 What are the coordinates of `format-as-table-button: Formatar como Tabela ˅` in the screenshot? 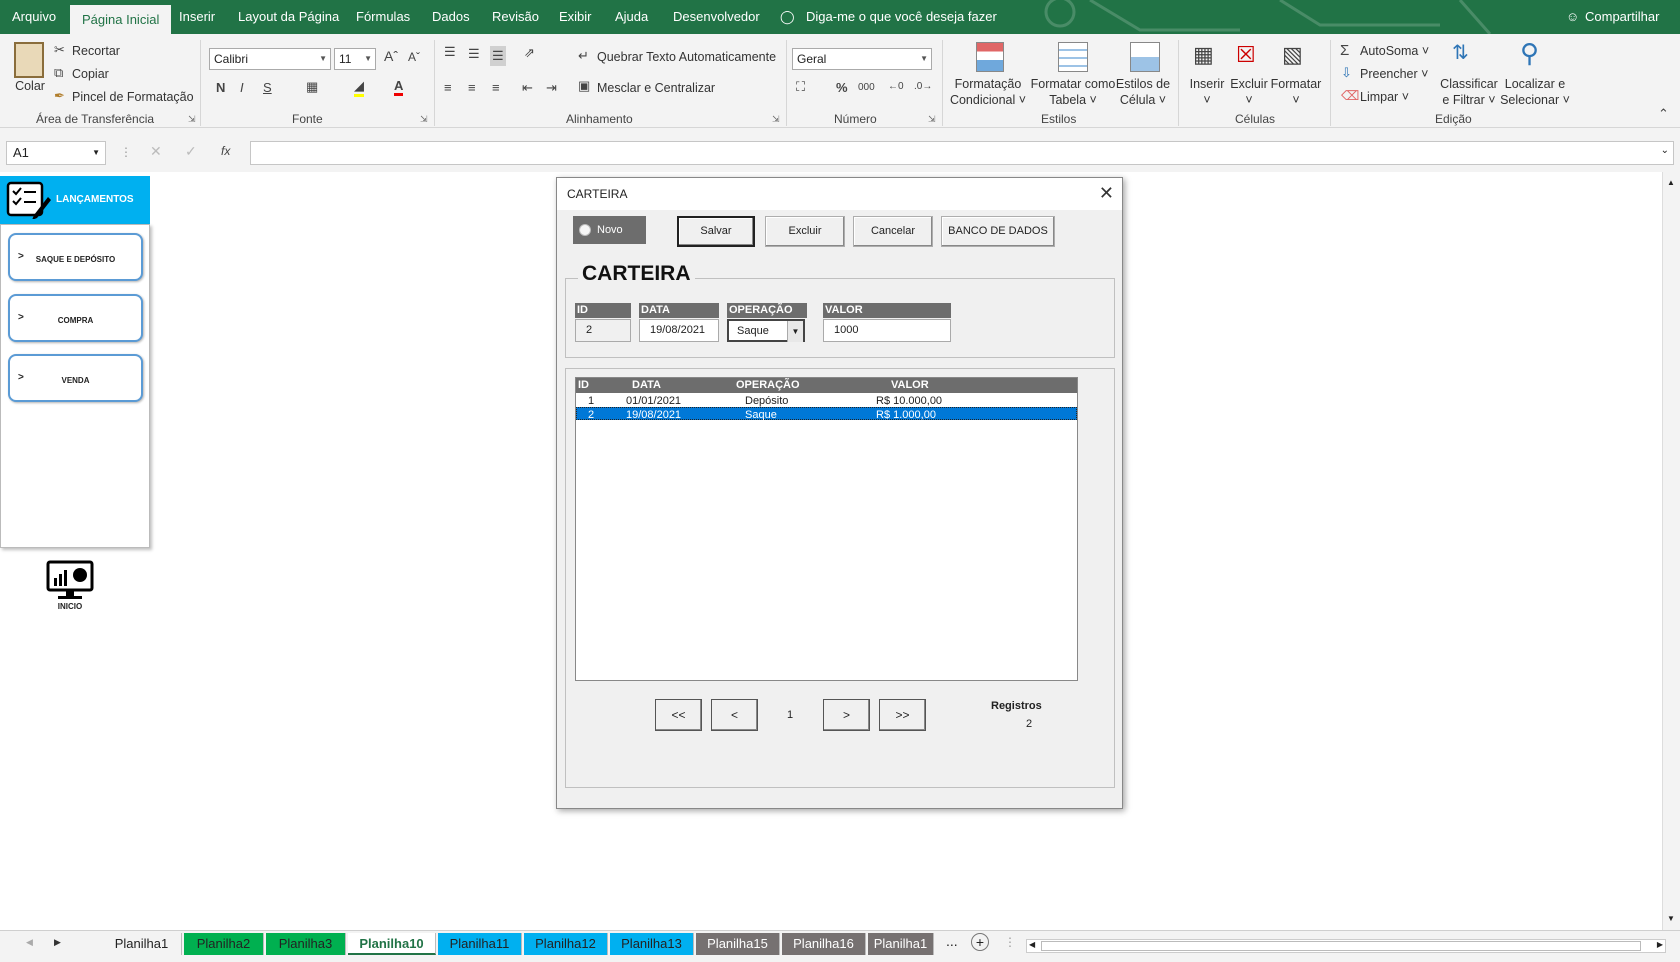 It's located at (1073, 92).